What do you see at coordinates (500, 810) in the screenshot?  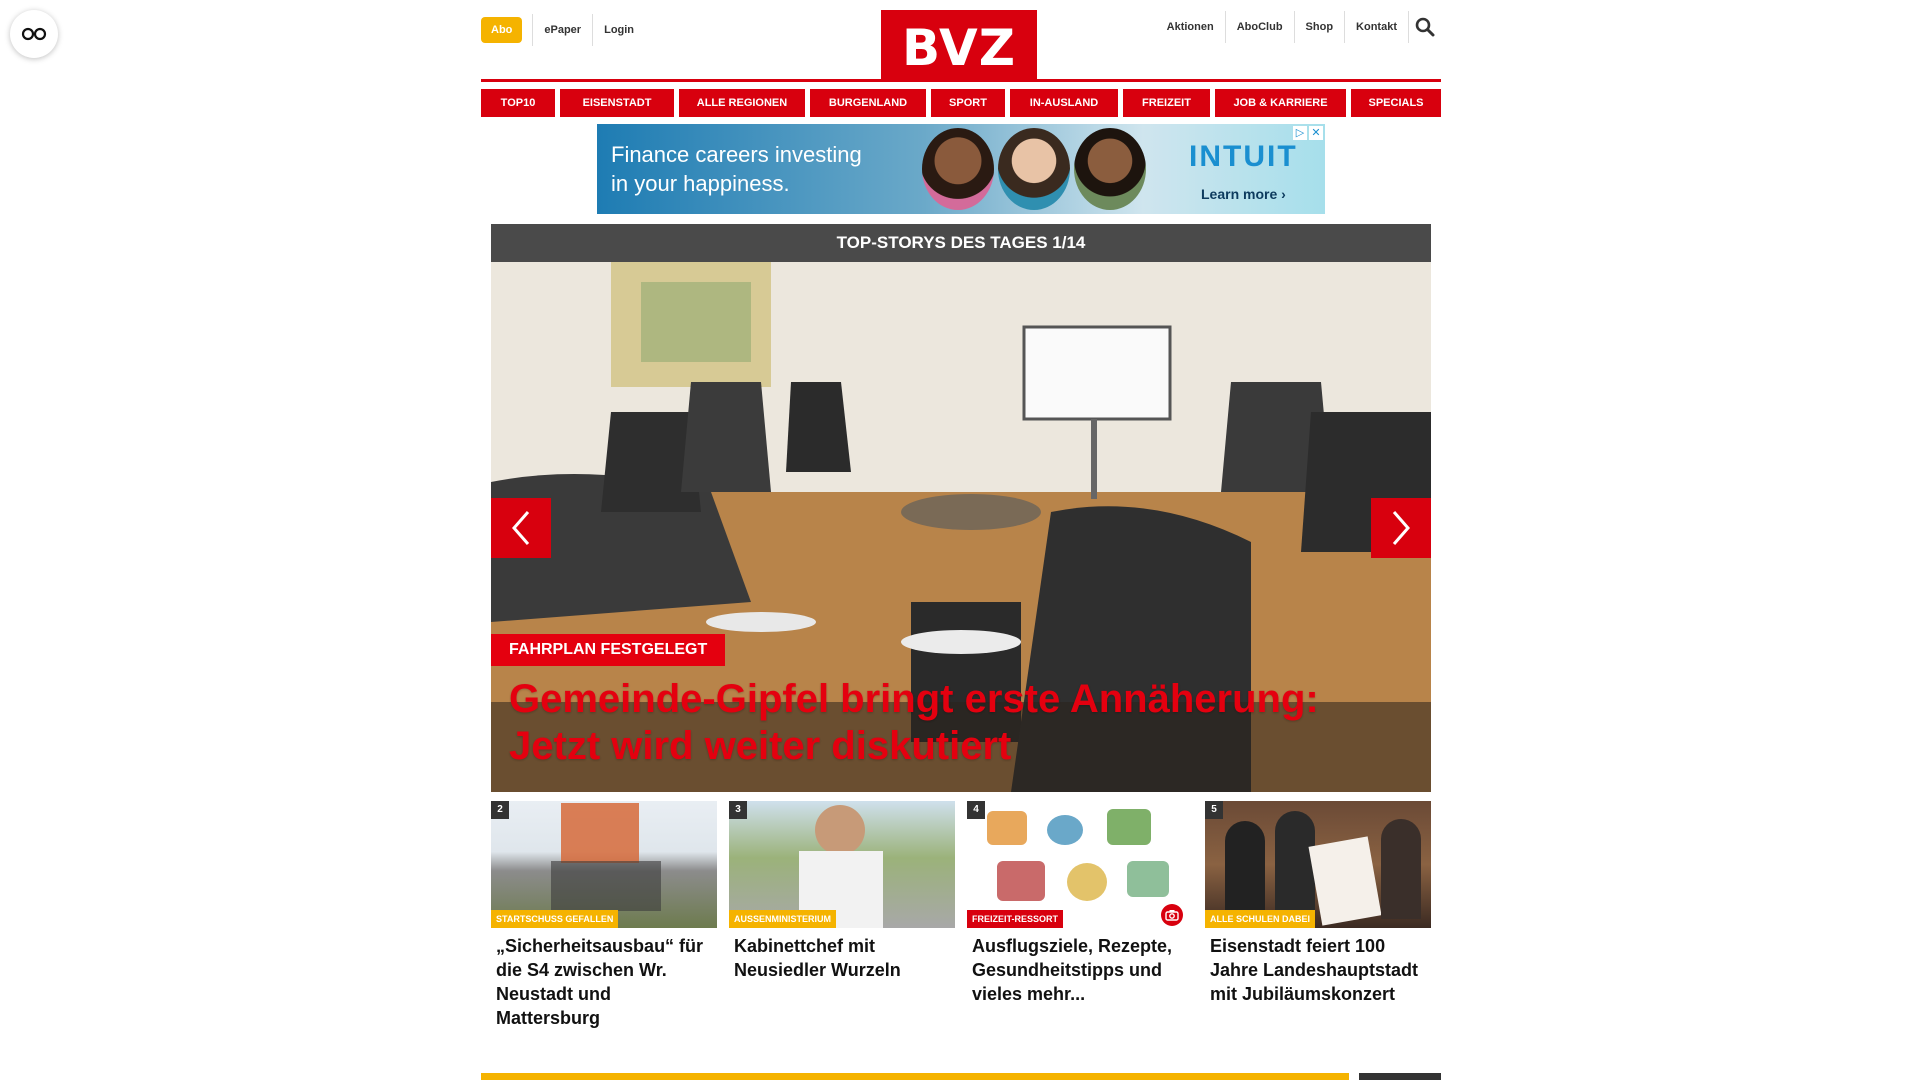 I see `teaser-number: 2` at bounding box center [500, 810].